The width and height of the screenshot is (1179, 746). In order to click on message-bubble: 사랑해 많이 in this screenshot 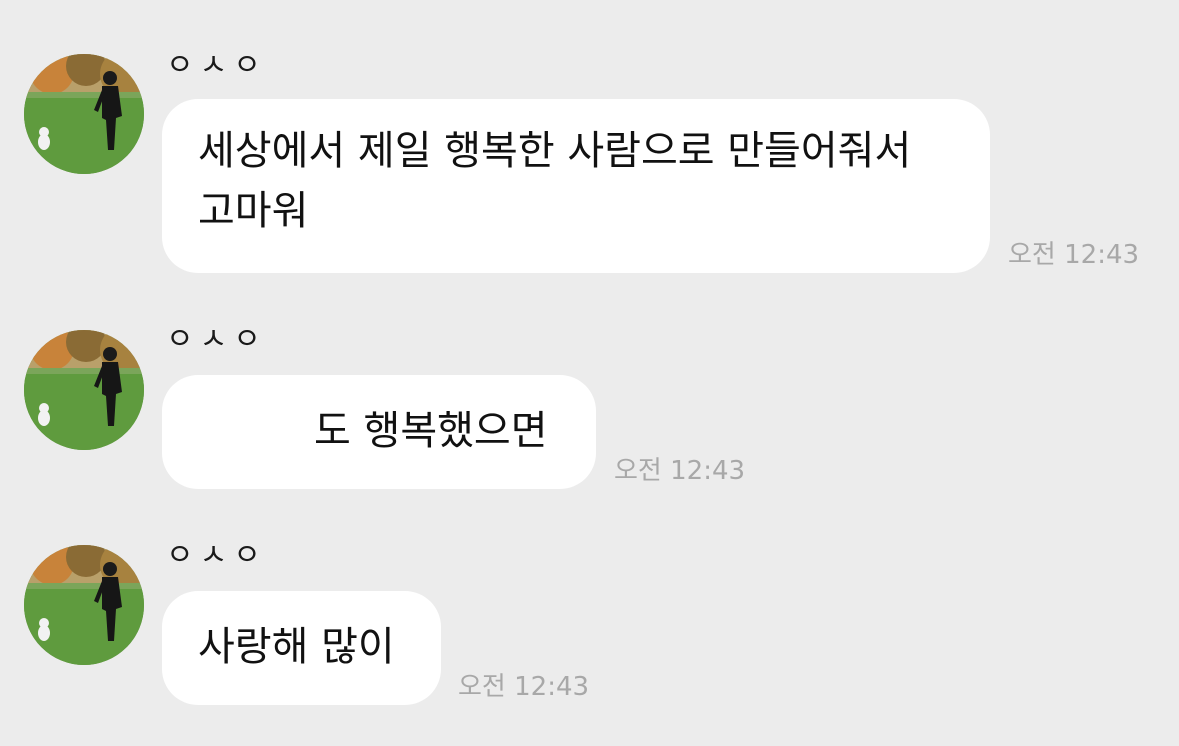, I will do `click(301, 648)`.